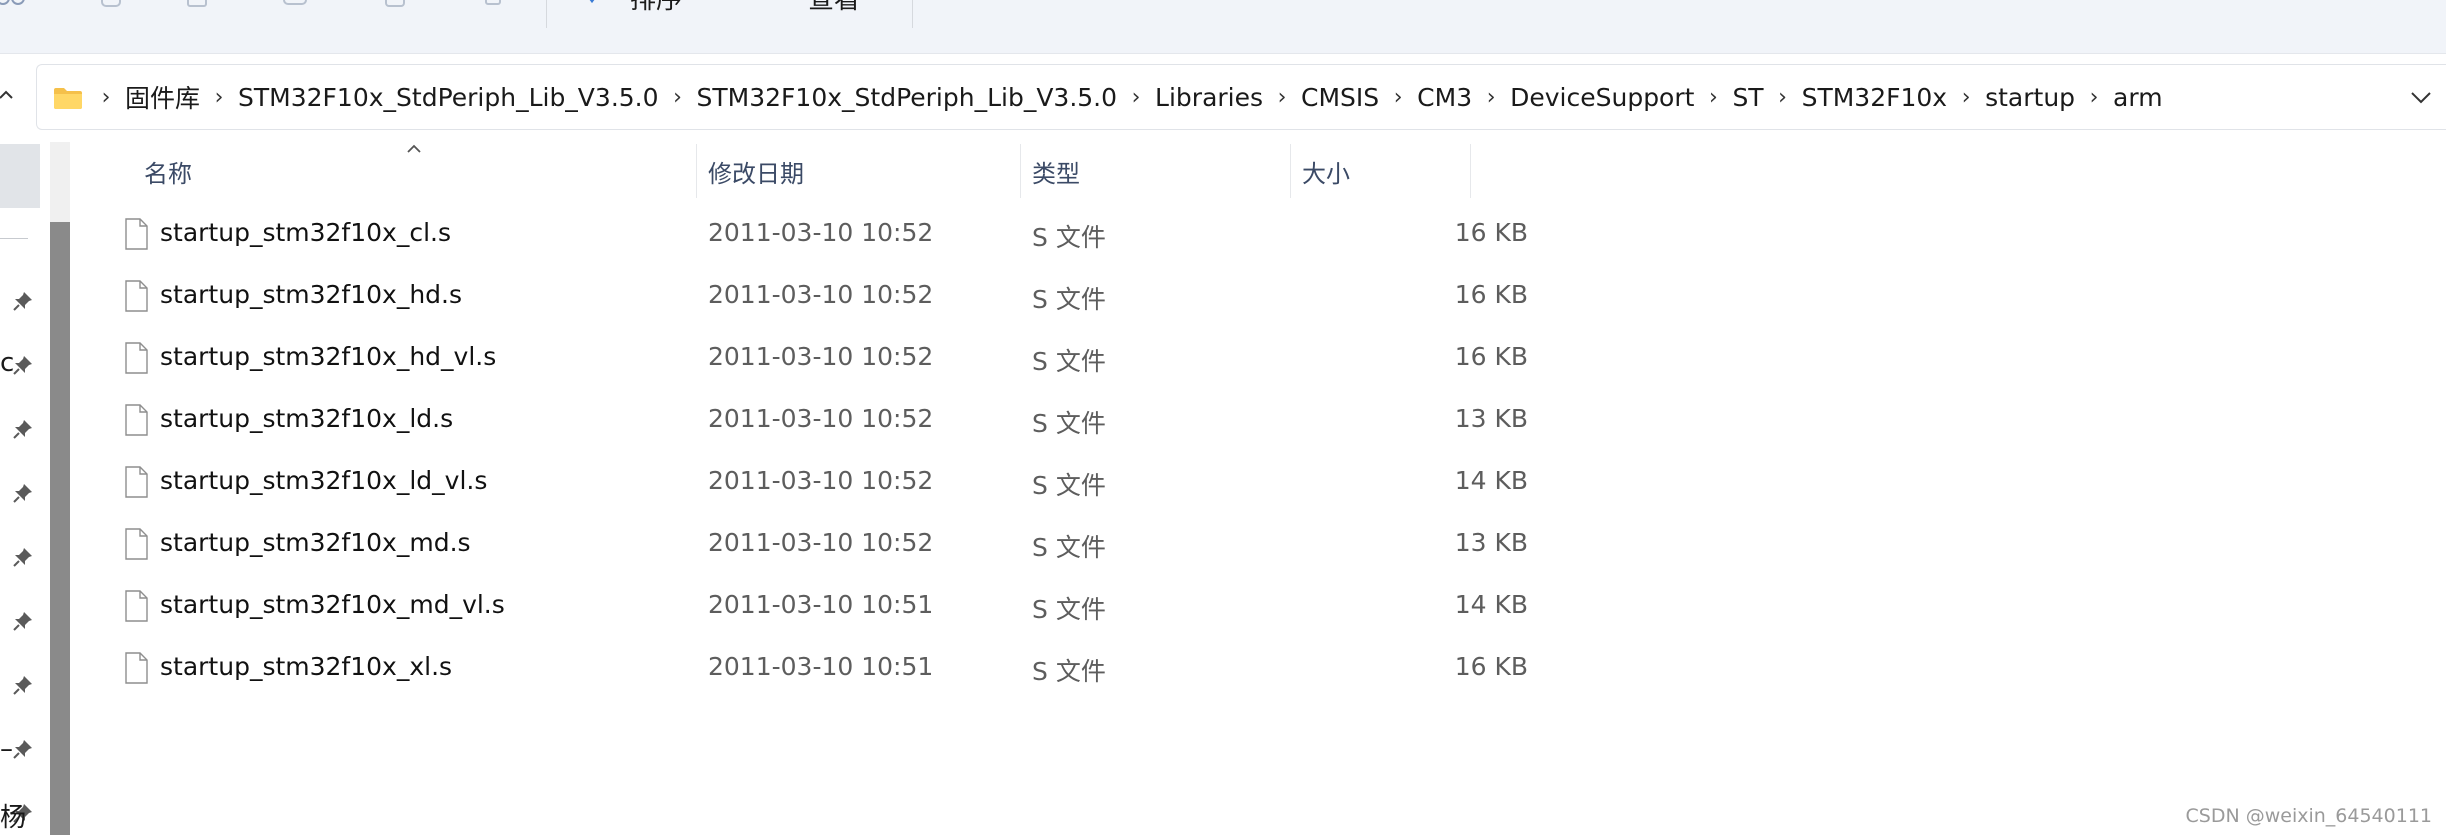 This screenshot has width=2446, height=835. Describe the element at coordinates (324, 480) in the screenshot. I see `file-name: startup_stm32f10x_ld_vl.s` at that location.